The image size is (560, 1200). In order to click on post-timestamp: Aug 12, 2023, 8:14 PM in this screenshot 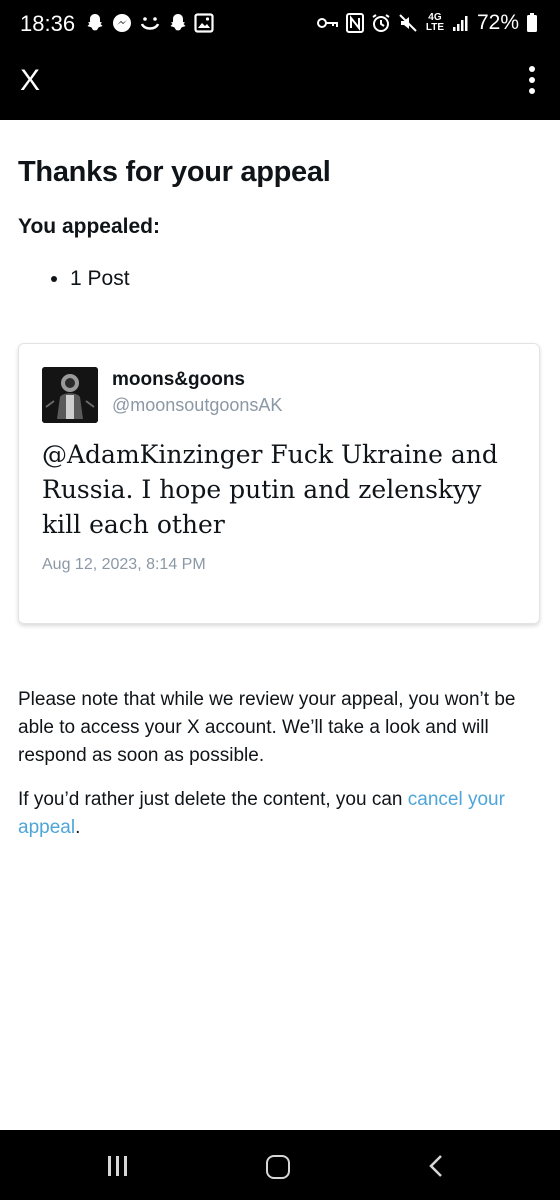, I will do `click(124, 564)`.